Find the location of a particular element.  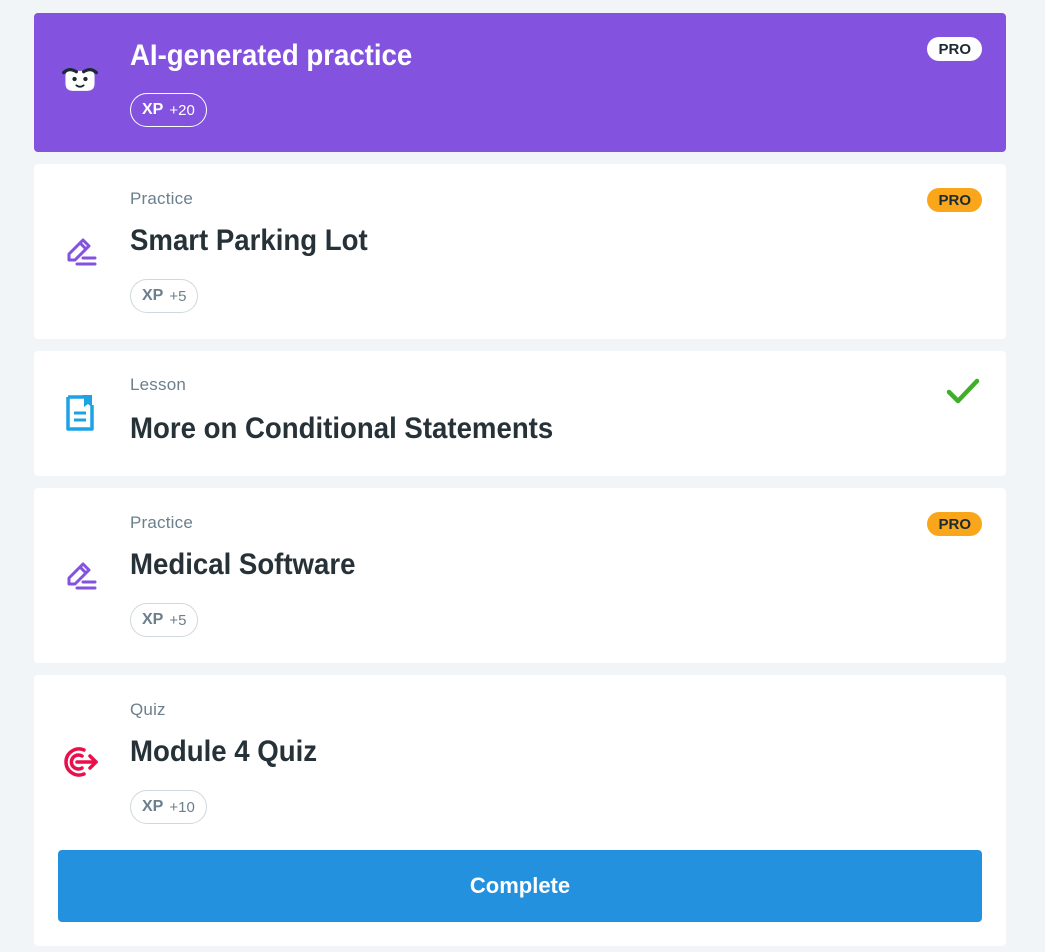

card-title: Module 4 Quiz is located at coordinates (224, 751).